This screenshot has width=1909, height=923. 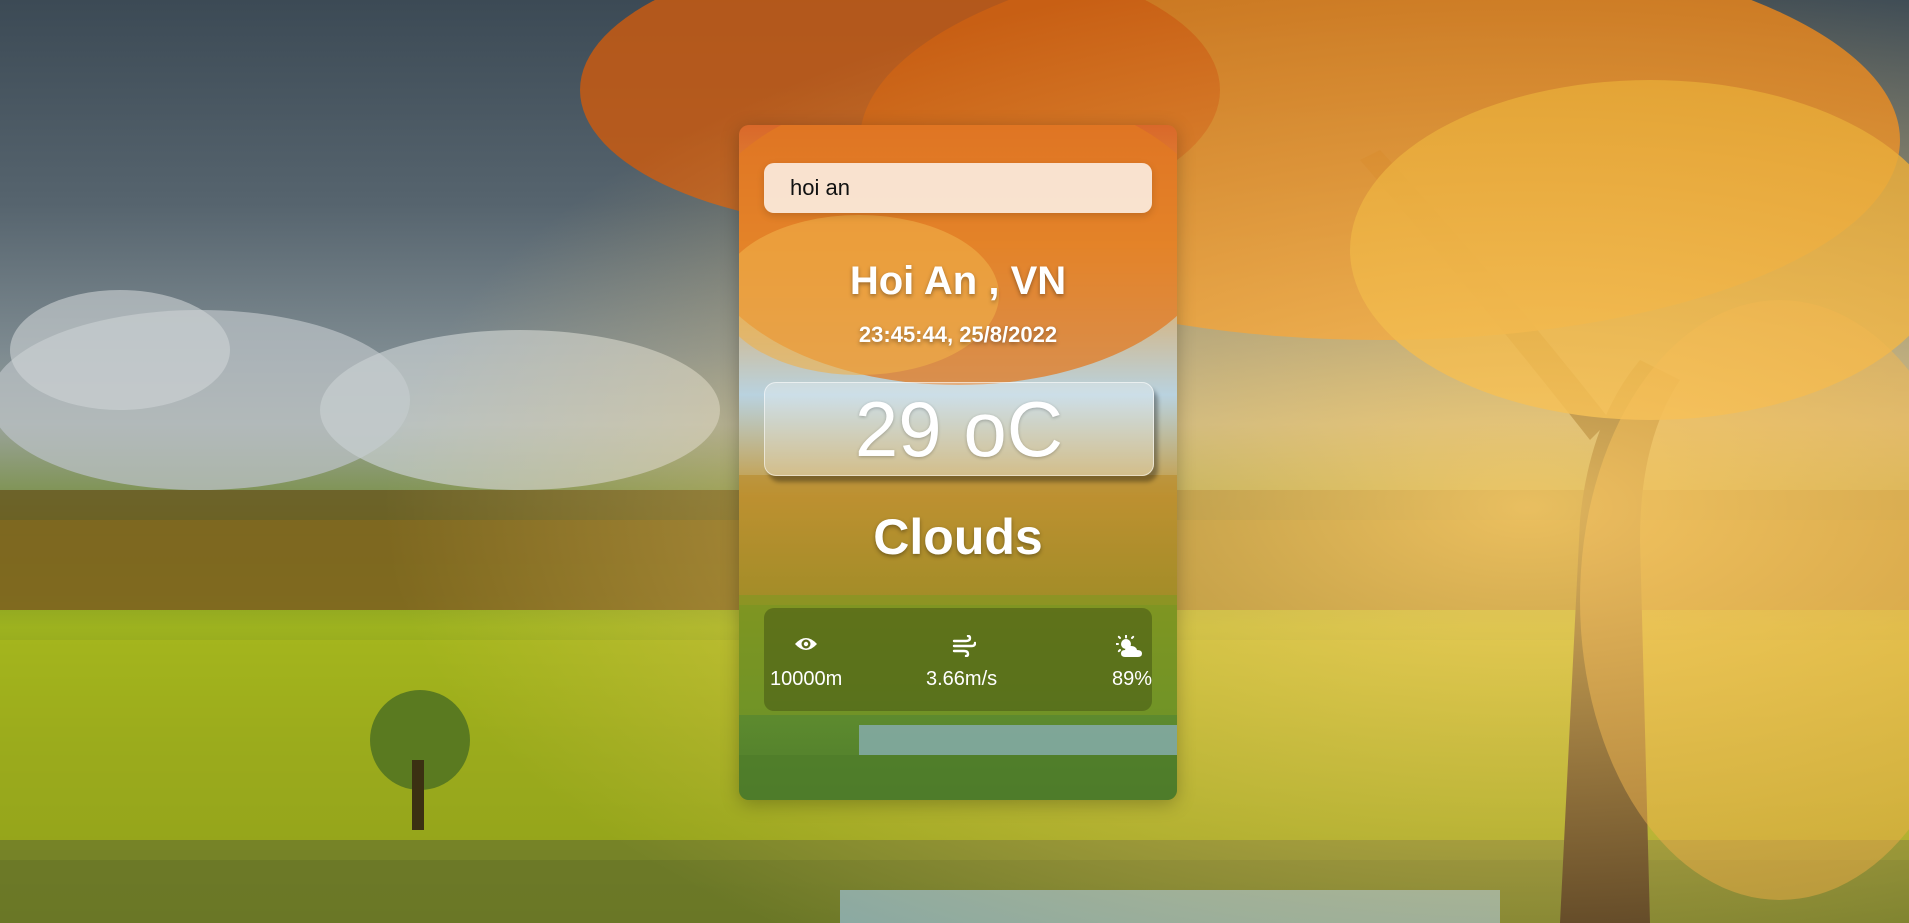 I want to click on visibility-value: 10000m, so click(x=806, y=679).